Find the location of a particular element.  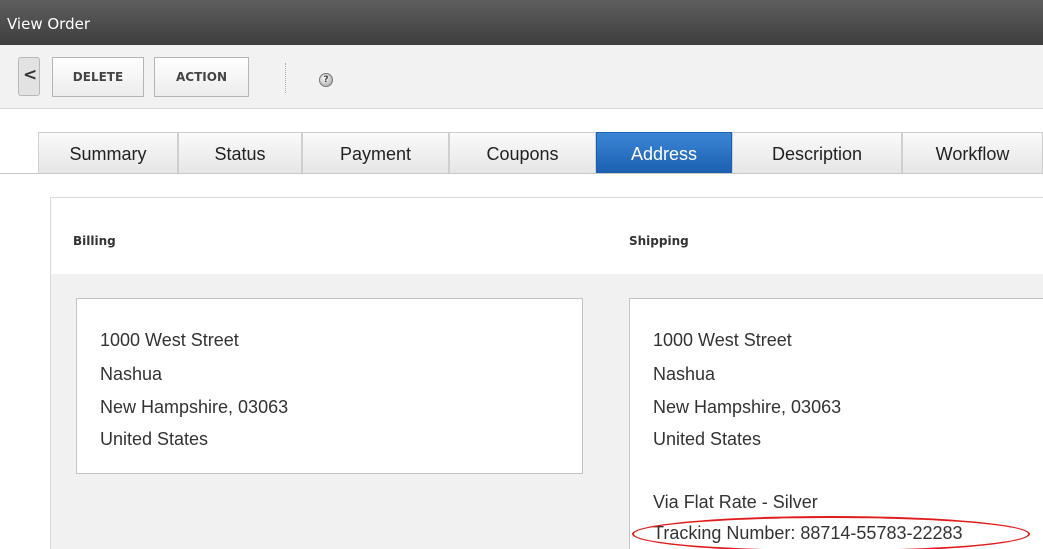

shipping-street: 1000 West Street is located at coordinates (722, 340).